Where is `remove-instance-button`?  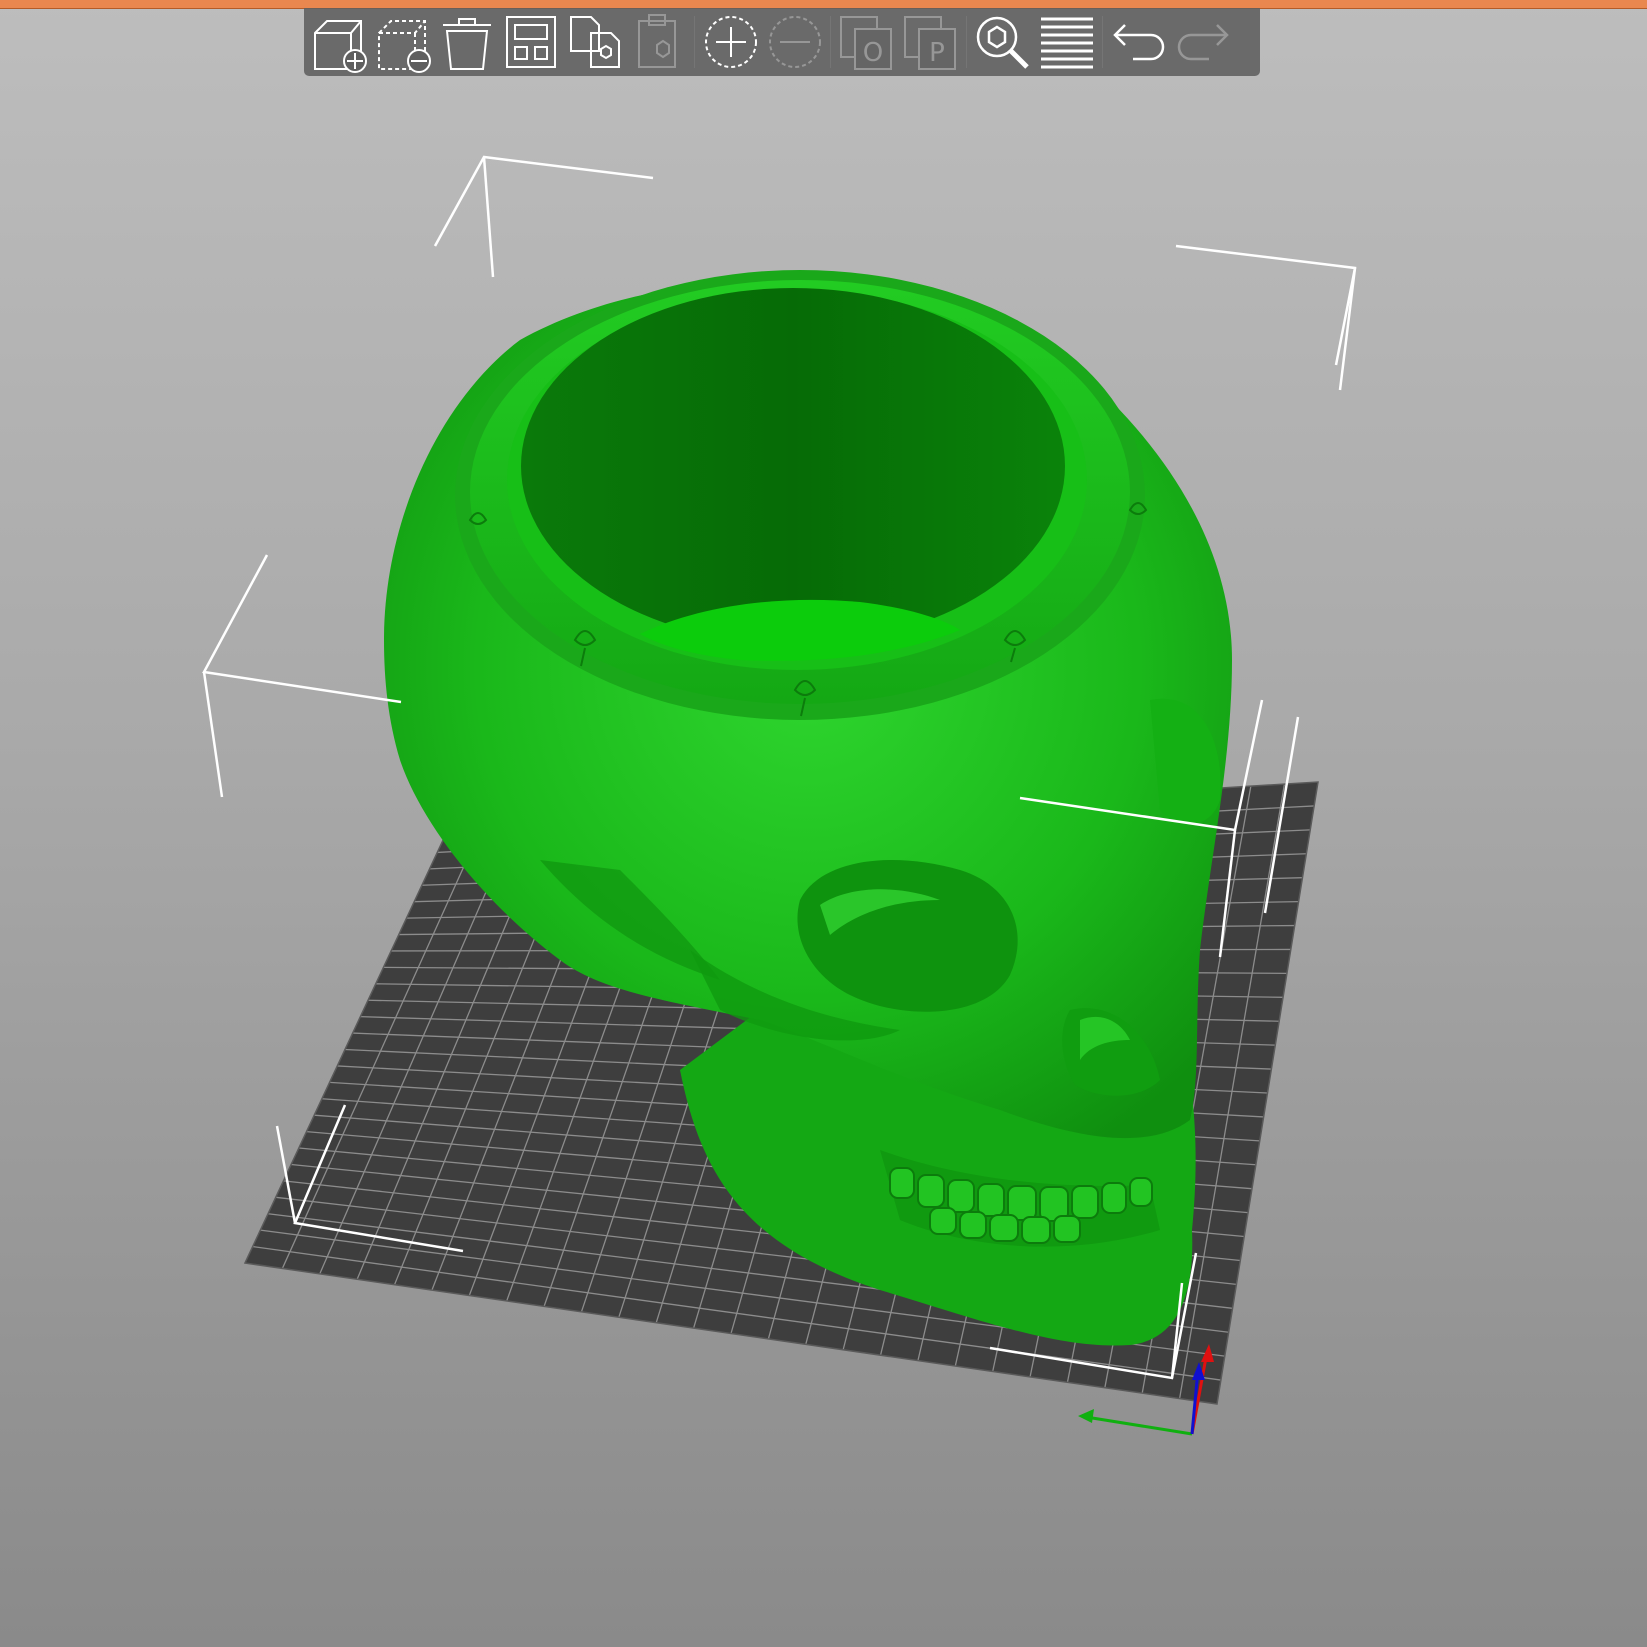 remove-instance-button is located at coordinates (795, 42).